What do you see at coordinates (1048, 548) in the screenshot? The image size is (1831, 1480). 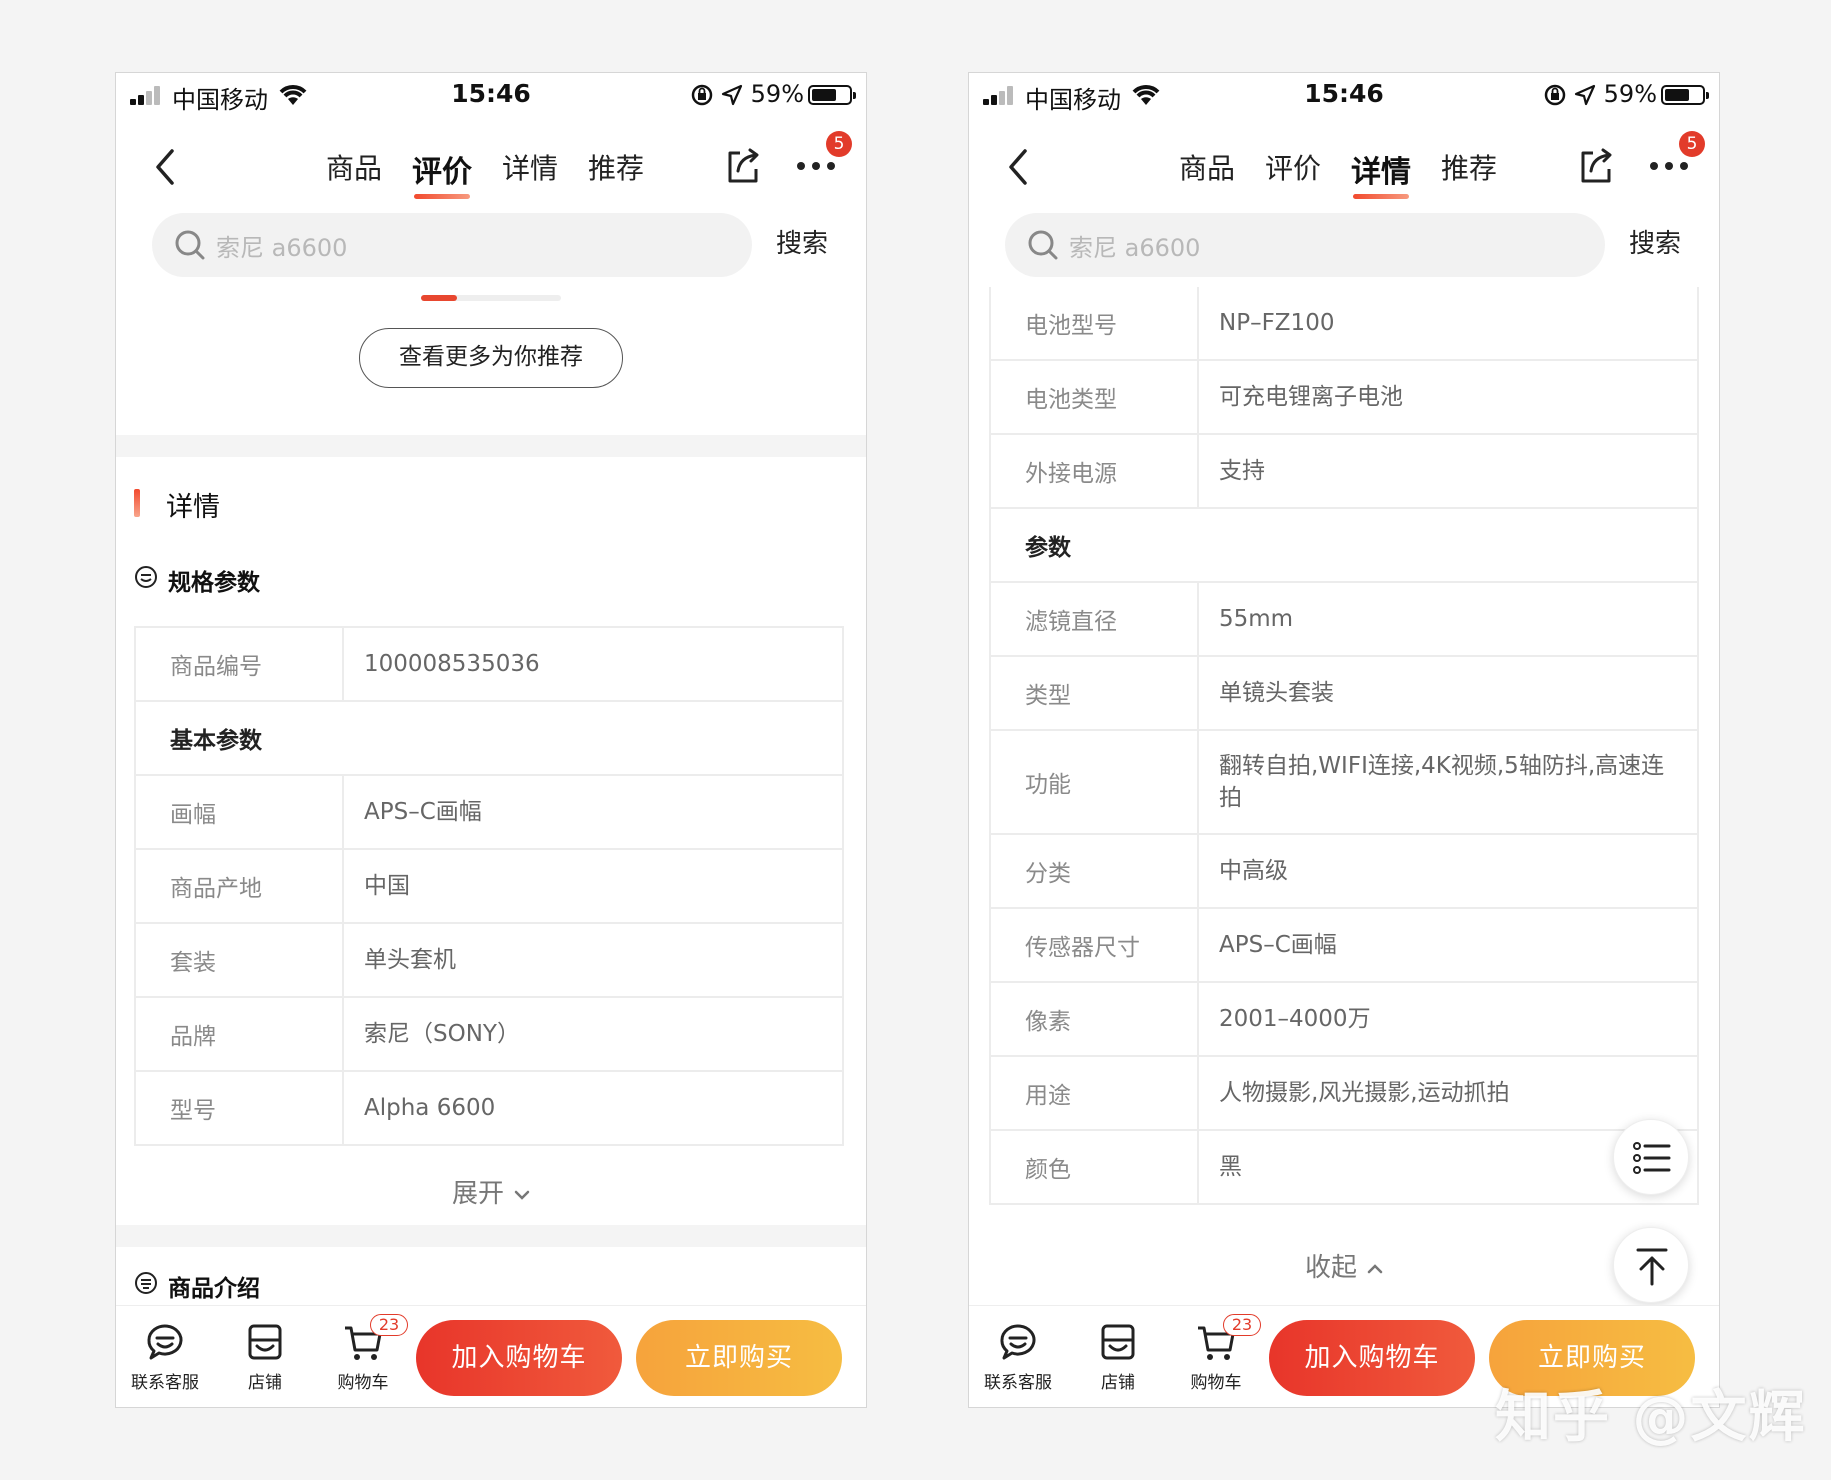 I see `spec-group-label: 参数` at bounding box center [1048, 548].